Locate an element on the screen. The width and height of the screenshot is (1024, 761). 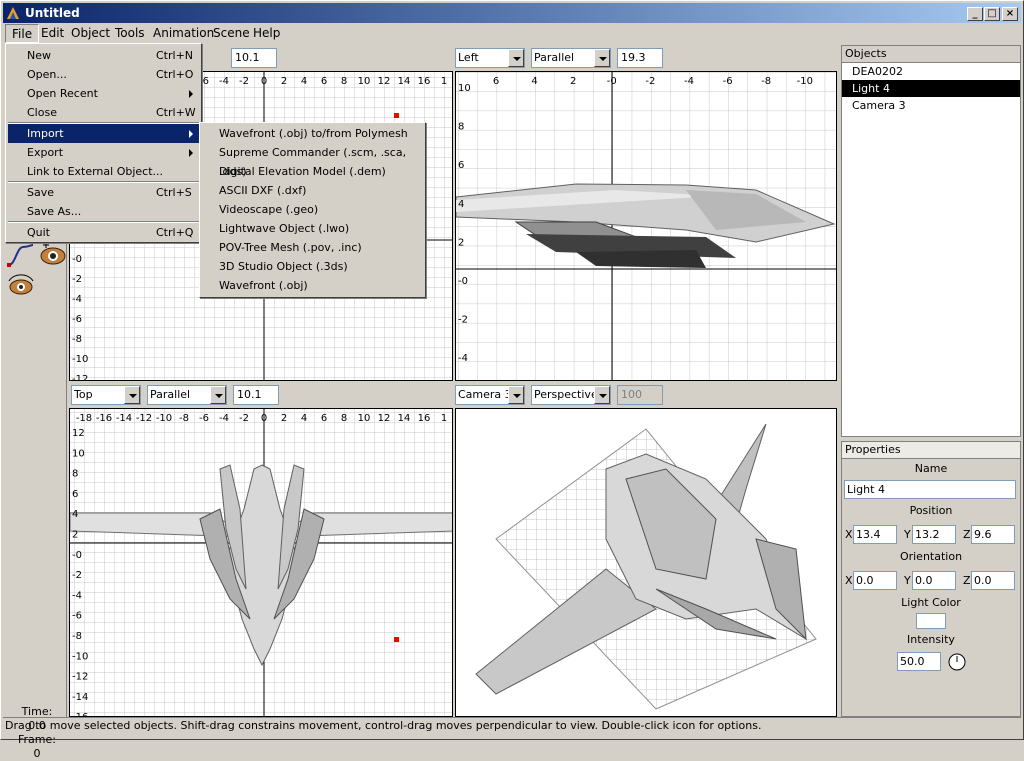
intensity-dial-icon is located at coordinates (957, 662).